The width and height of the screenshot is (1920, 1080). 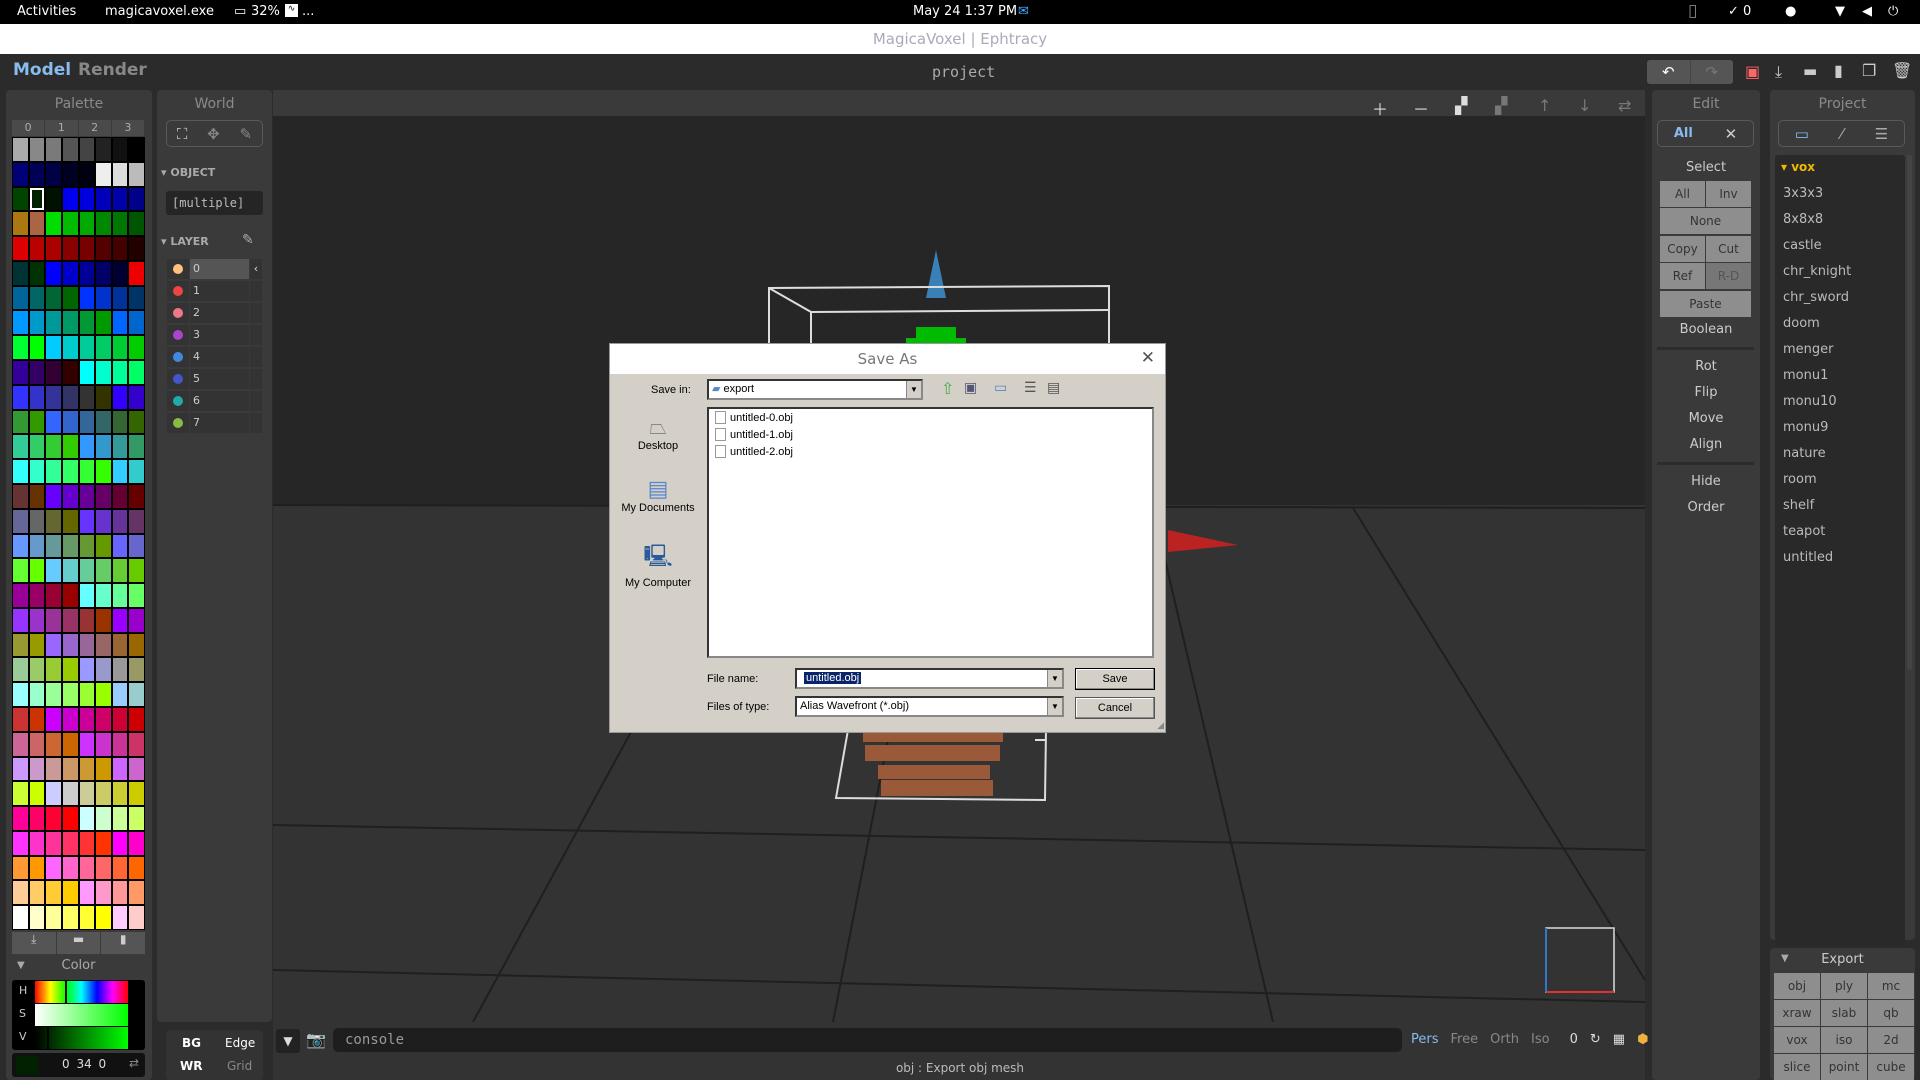 I want to click on details-view-icon: ▤, so click(x=1053, y=387).